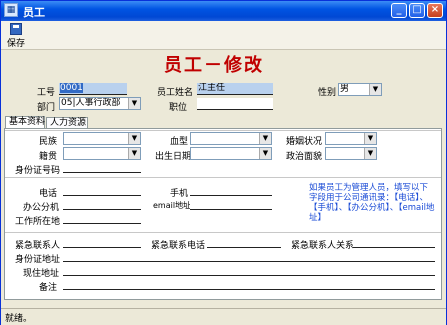 The width and height of the screenshot is (447, 325). What do you see at coordinates (48, 142) in the screenshot?
I see `ethnicity-label: 民族` at bounding box center [48, 142].